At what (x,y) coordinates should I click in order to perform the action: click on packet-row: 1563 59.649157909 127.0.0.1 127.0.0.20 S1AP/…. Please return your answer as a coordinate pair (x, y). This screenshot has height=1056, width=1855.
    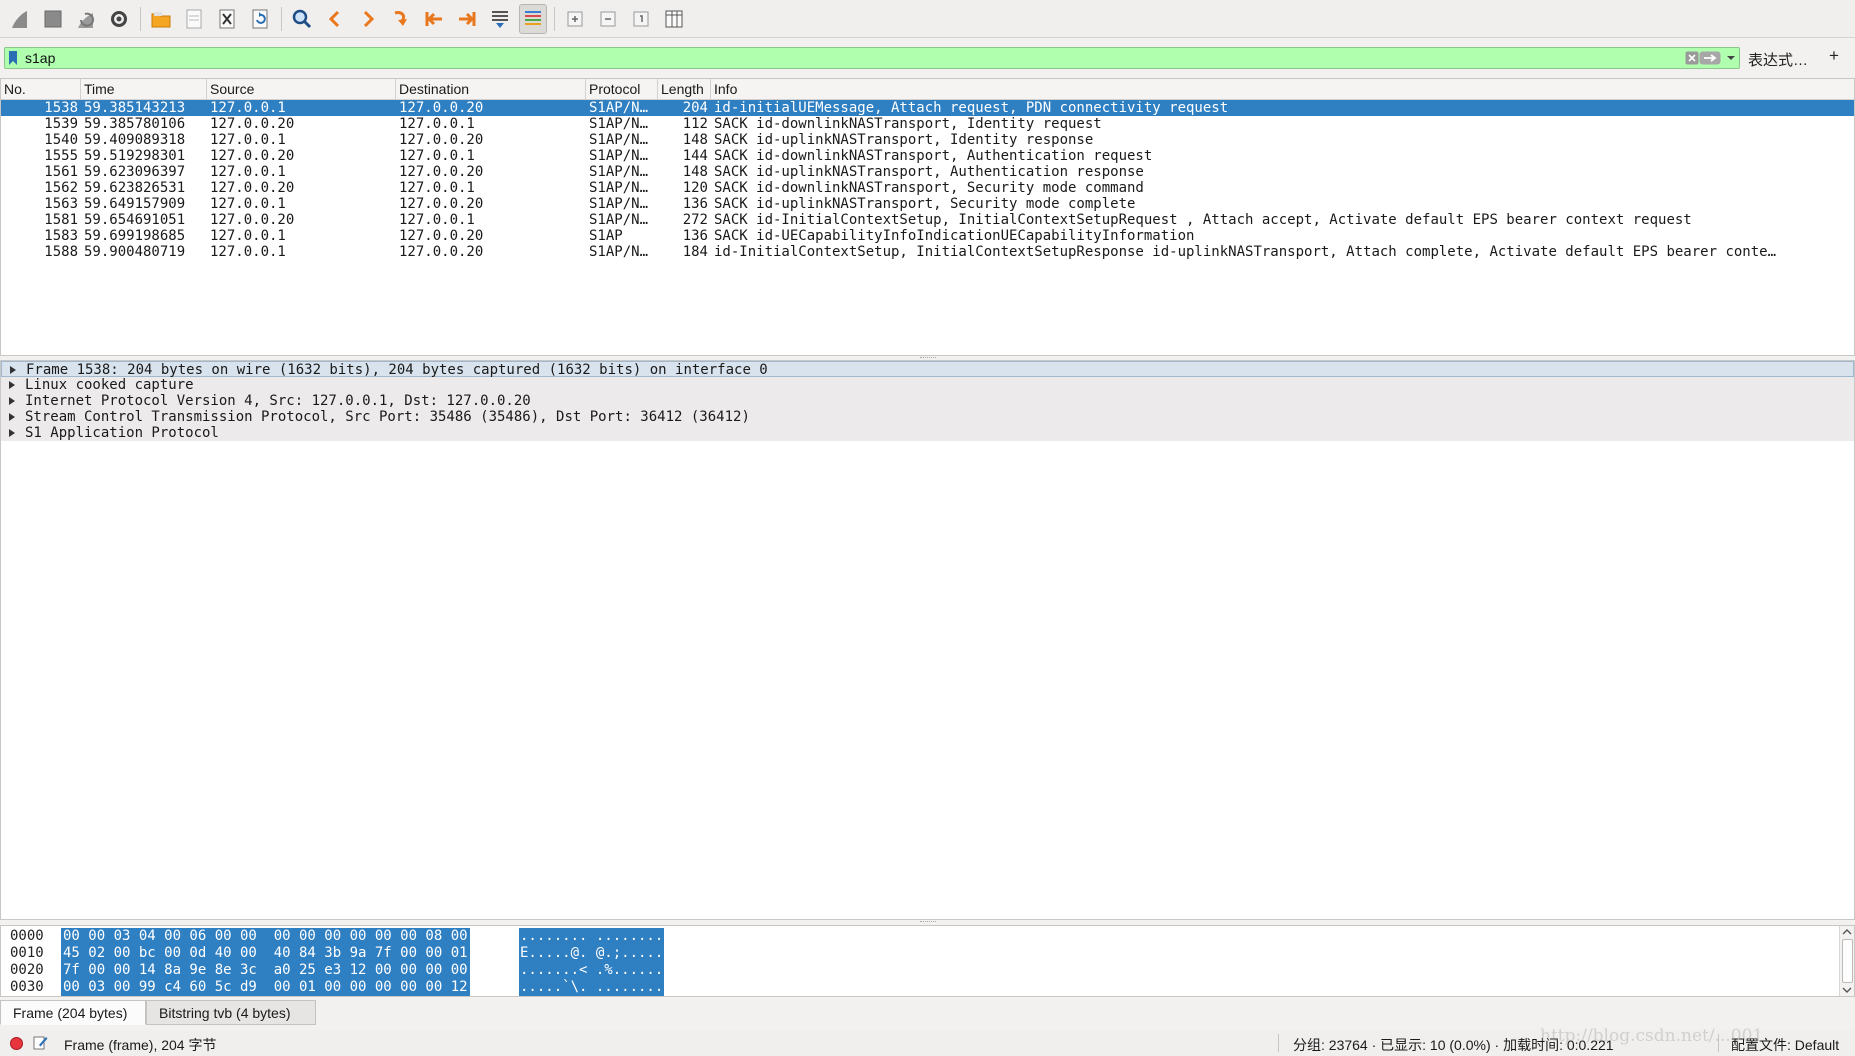
    Looking at the image, I should click on (927, 204).